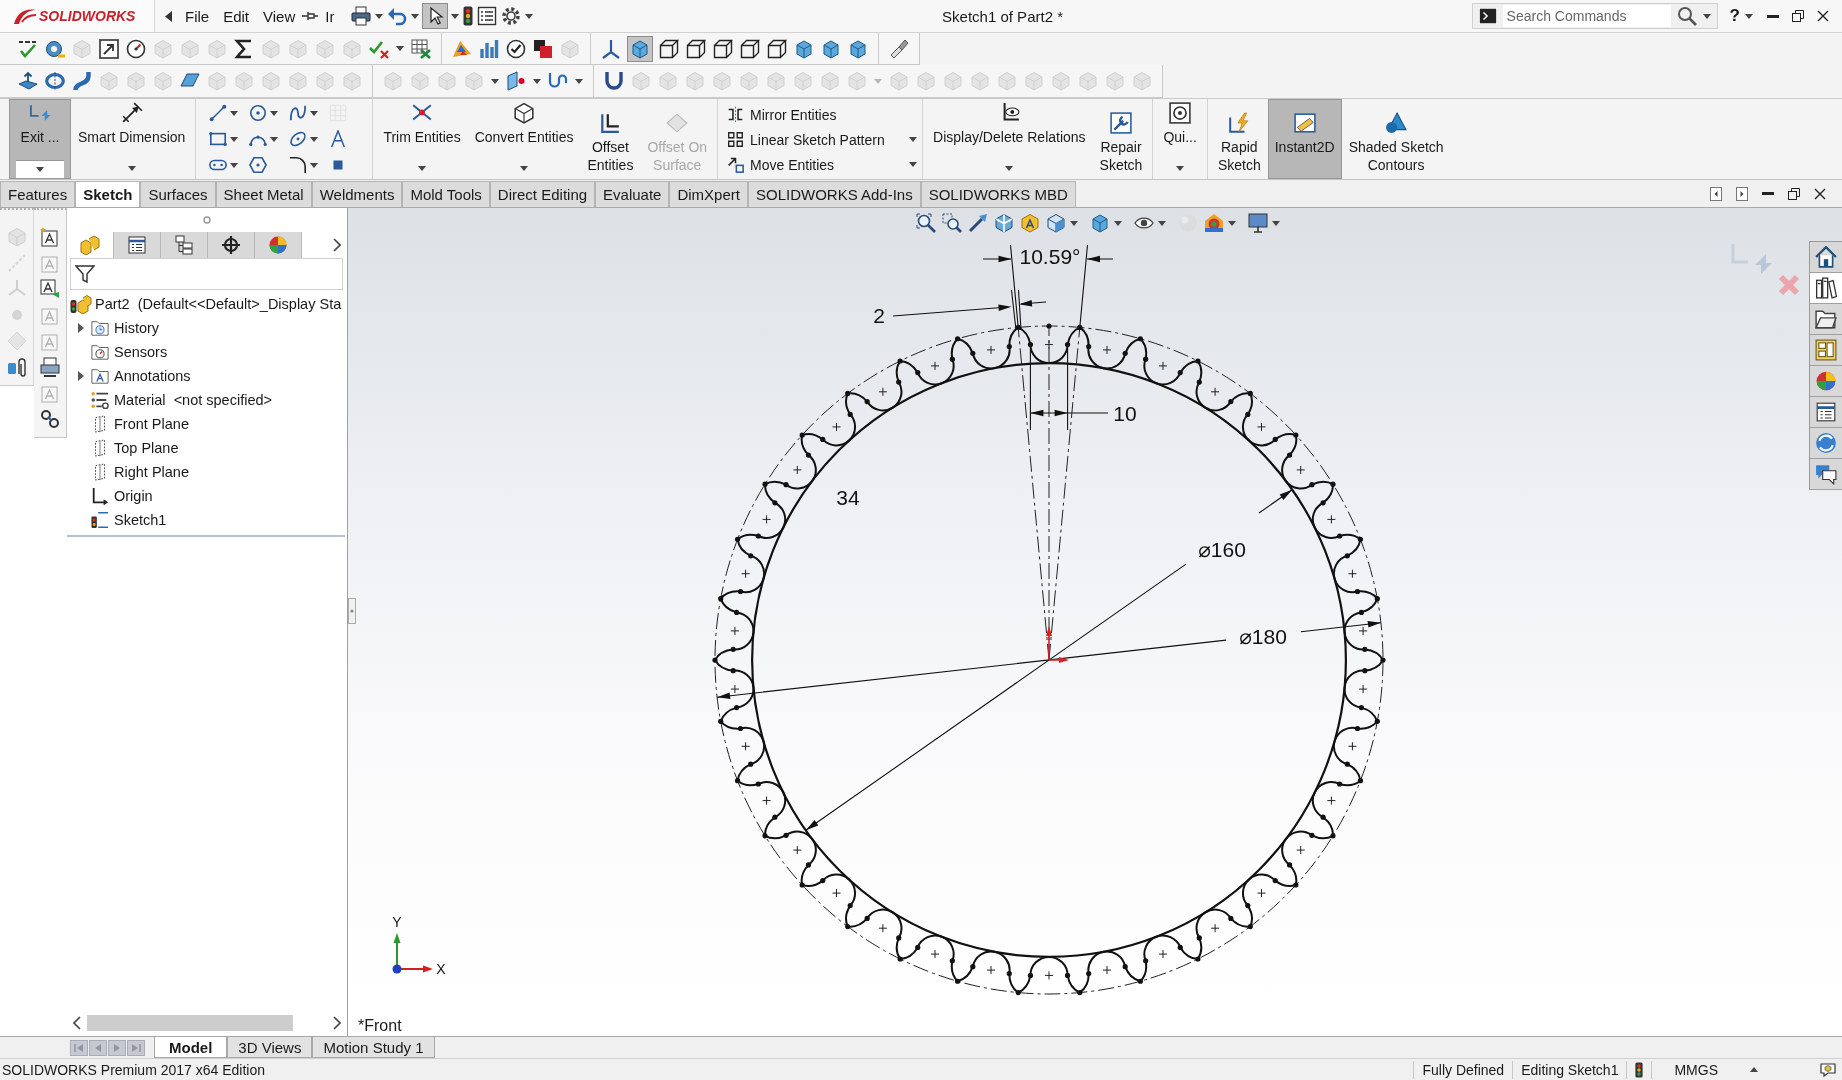 This screenshot has width=1842, height=1080. What do you see at coordinates (50, 419) in the screenshot?
I see `chain-icon` at bounding box center [50, 419].